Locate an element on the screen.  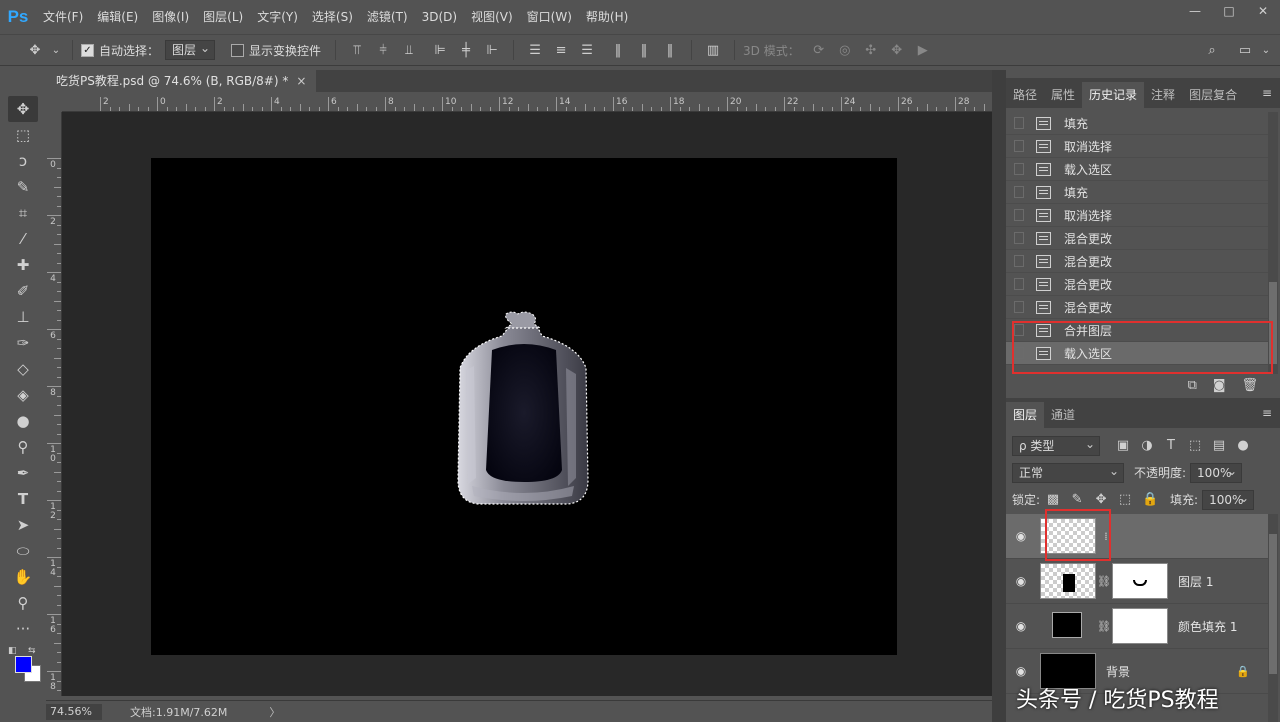
menu-edit: 编辑(E) is located at coordinates (117, 17).